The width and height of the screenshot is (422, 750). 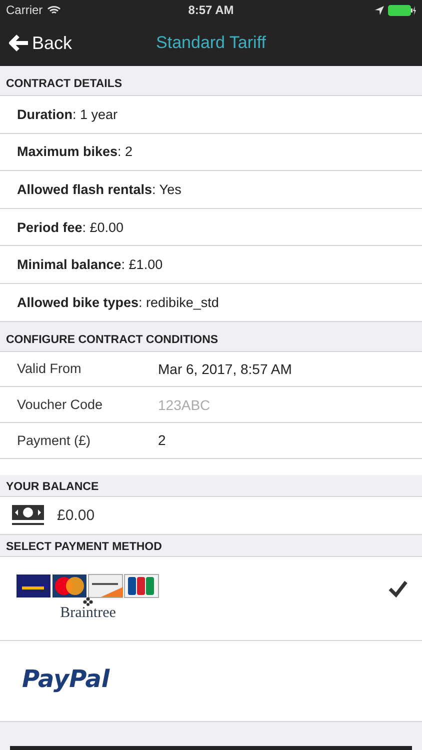 I want to click on detail-text: Allowed bike types: redibike_std, so click(x=118, y=302).